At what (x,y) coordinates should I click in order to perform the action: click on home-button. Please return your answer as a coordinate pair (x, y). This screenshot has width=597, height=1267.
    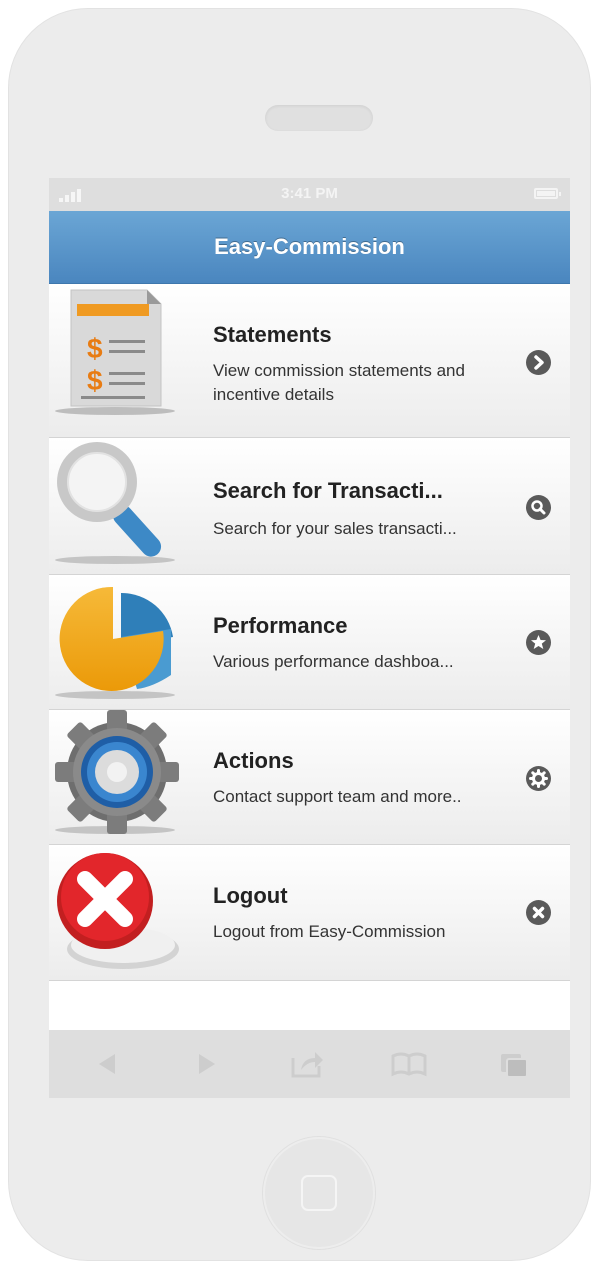
    Looking at the image, I should click on (319, 1193).